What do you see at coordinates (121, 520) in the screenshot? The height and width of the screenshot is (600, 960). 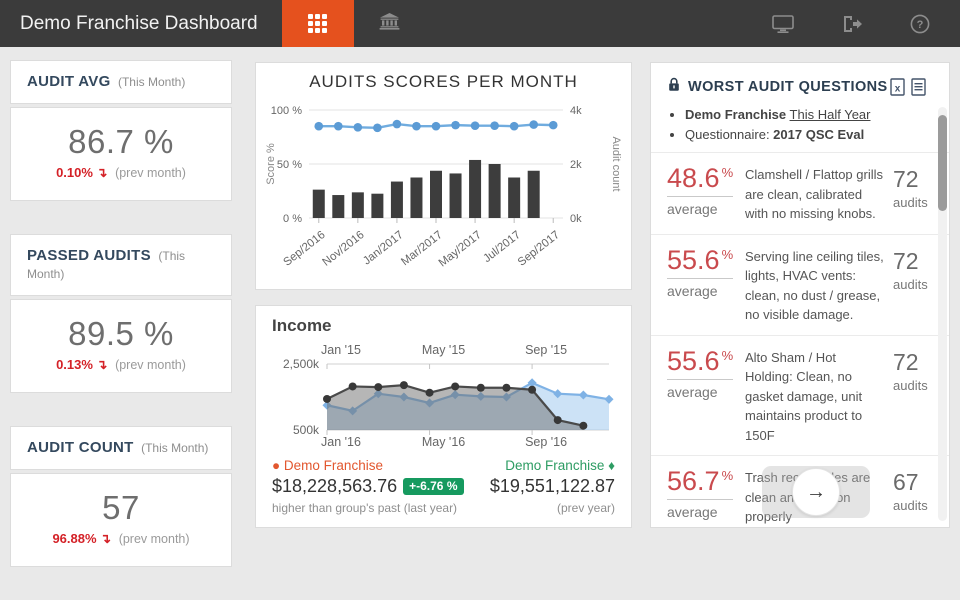 I see `kpi-body: 57 96.88% ↴ (prev month)` at bounding box center [121, 520].